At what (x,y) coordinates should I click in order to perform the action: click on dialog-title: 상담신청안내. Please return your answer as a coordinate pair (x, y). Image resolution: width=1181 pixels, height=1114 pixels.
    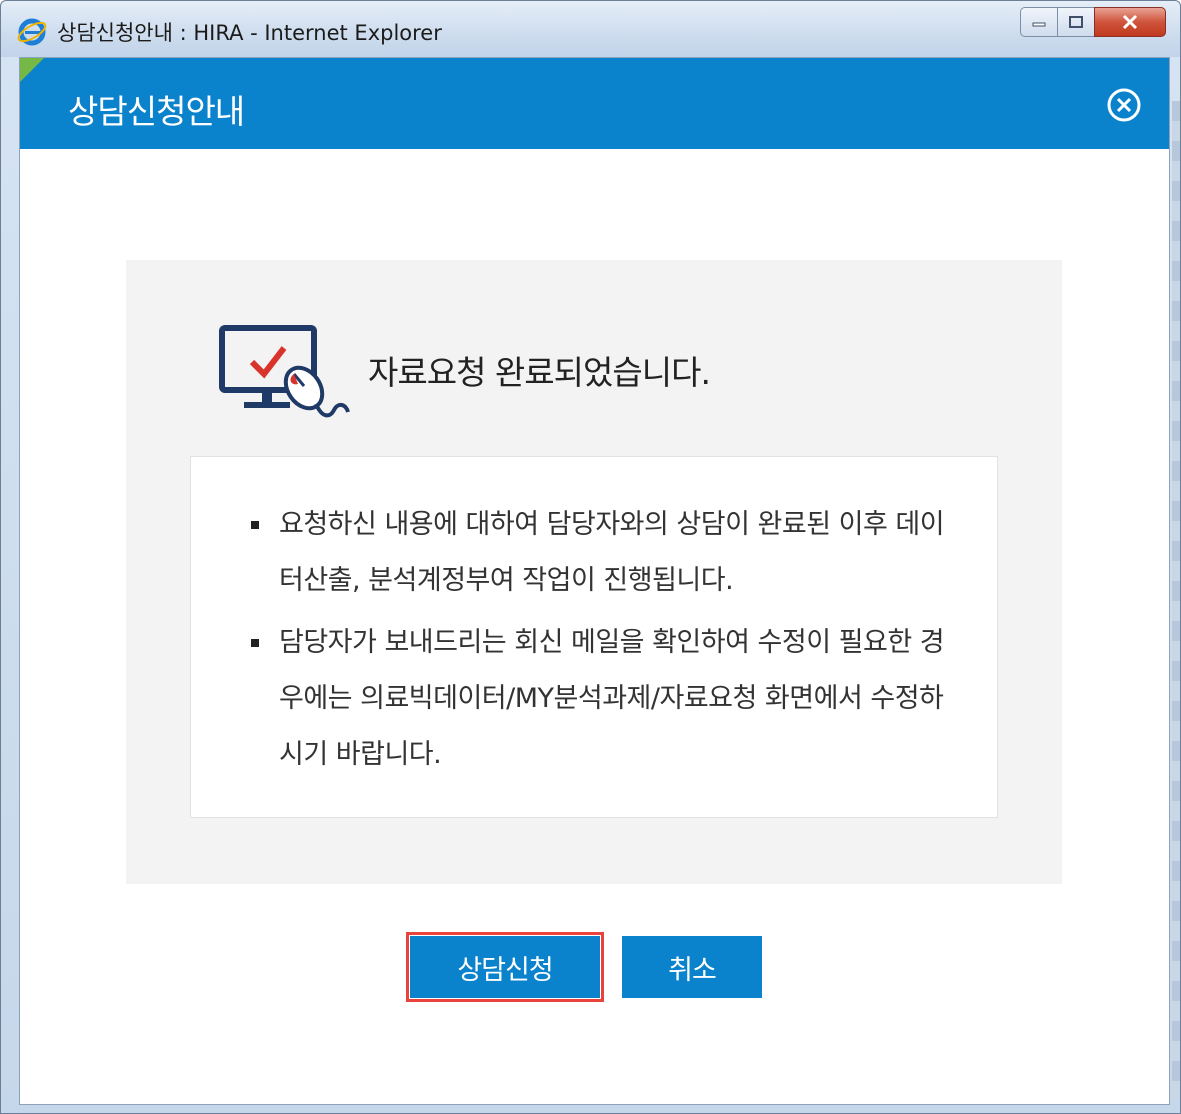
    Looking at the image, I should click on (156, 111).